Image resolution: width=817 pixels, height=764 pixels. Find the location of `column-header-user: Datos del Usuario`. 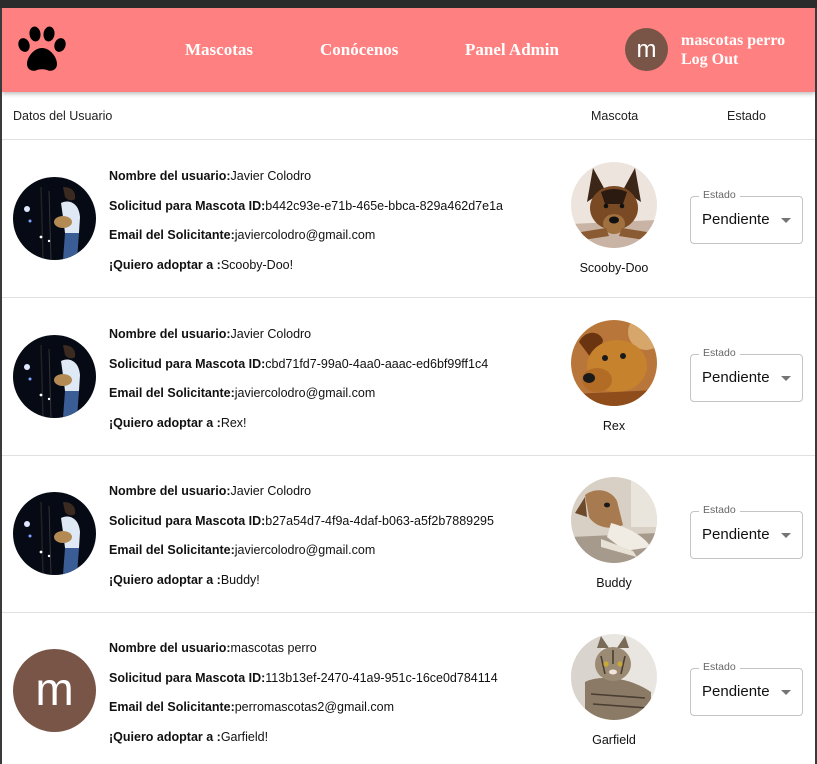

column-header-user: Datos del Usuario is located at coordinates (63, 116).